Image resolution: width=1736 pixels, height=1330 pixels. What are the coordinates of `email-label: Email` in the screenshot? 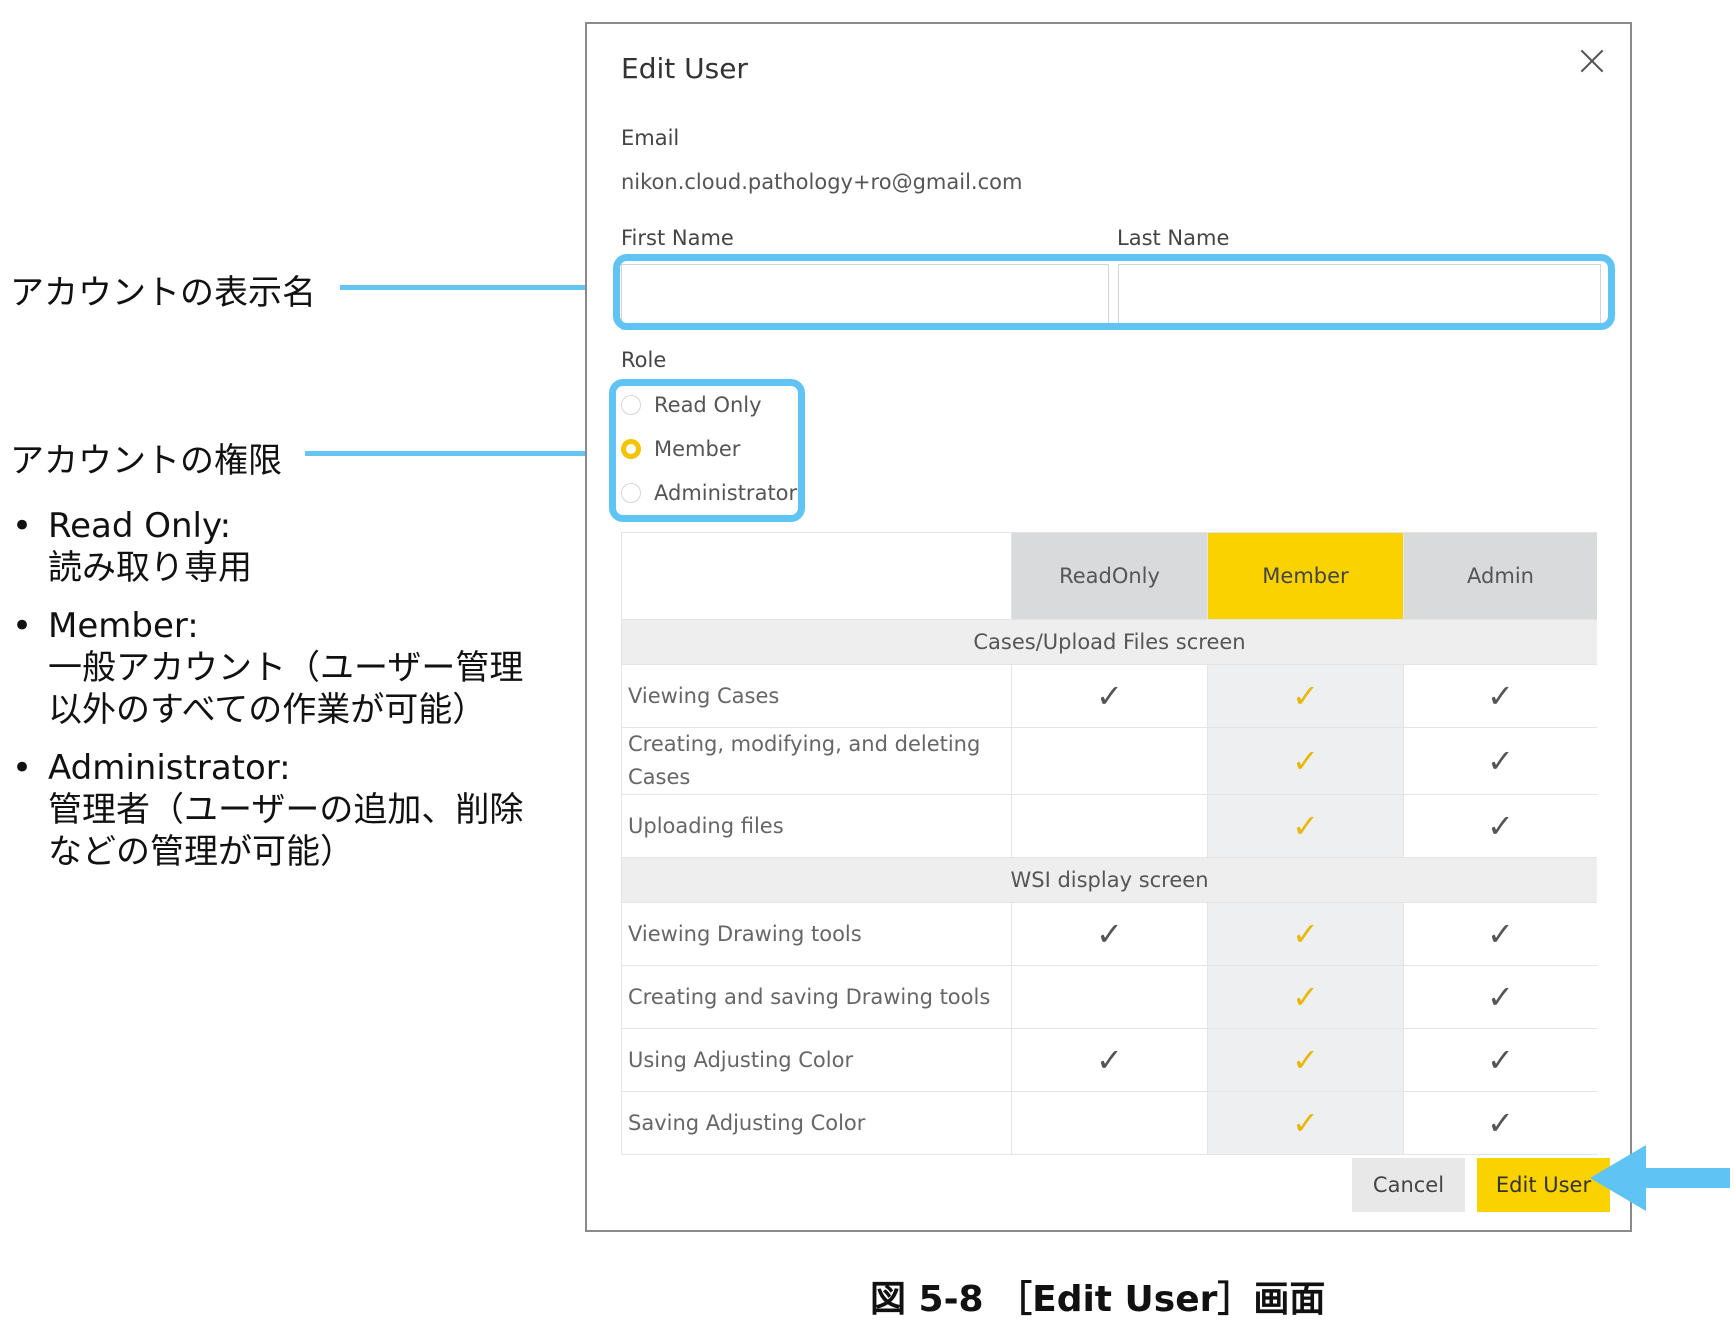 It's located at (650, 138).